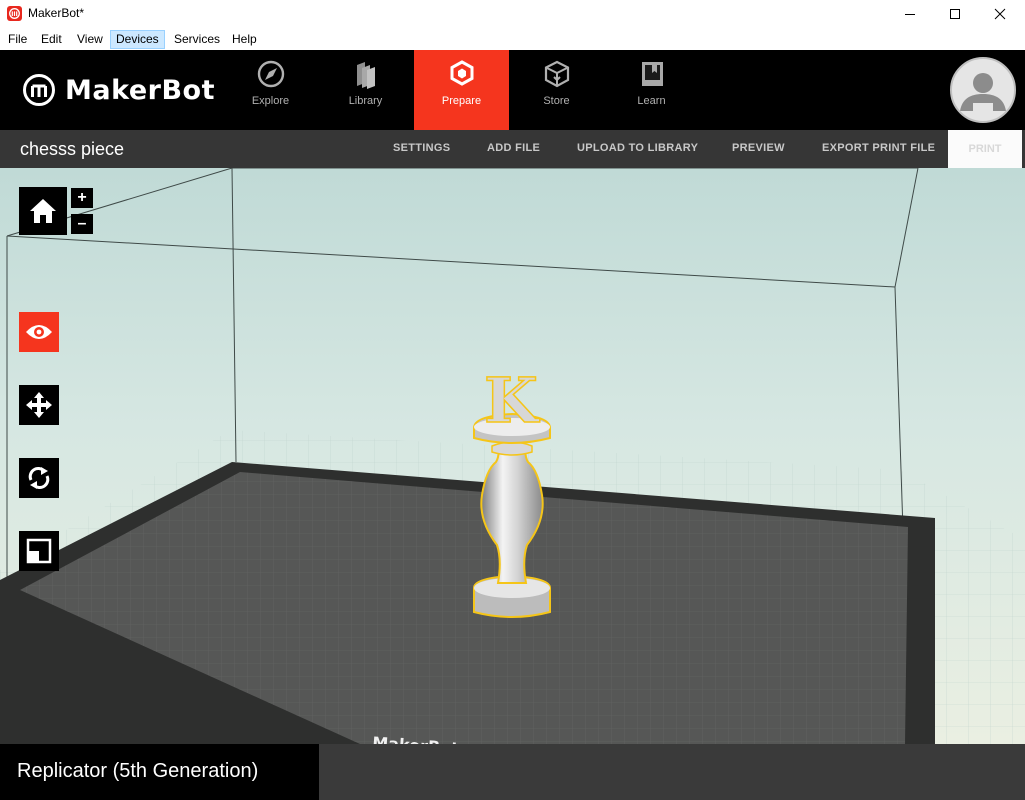 This screenshot has height=800, width=1025. I want to click on tab-learn-label: Learn, so click(651, 101).